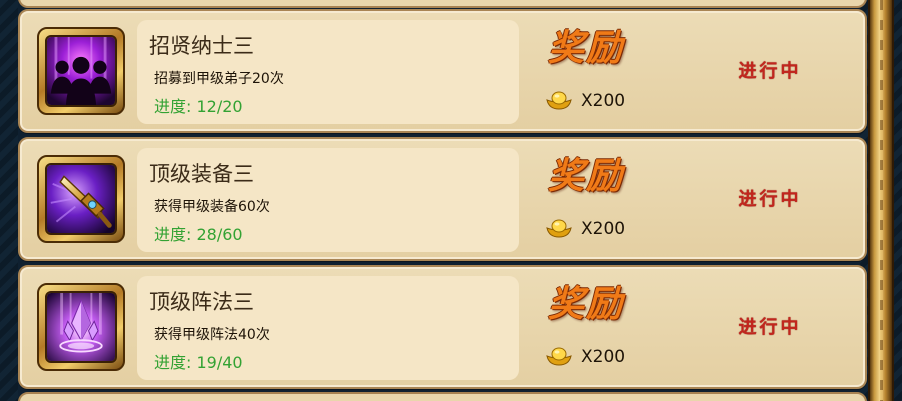  Describe the element at coordinates (201, 174) in the screenshot. I see `task-title: 顶级装备三` at that location.